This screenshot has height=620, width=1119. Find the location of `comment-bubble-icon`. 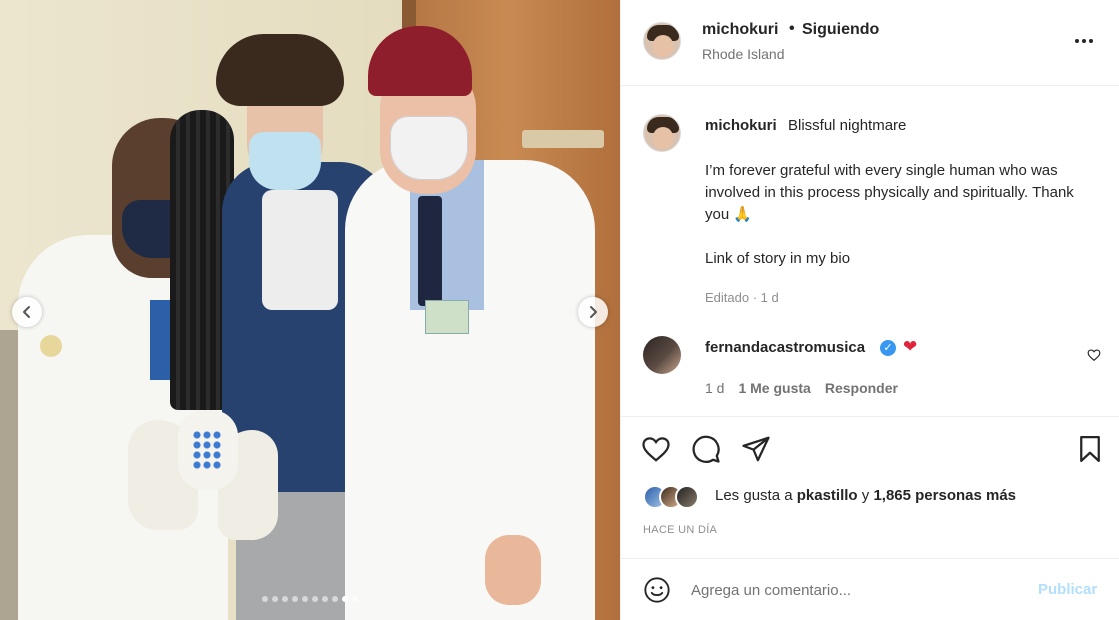

comment-bubble-icon is located at coordinates (706, 449).